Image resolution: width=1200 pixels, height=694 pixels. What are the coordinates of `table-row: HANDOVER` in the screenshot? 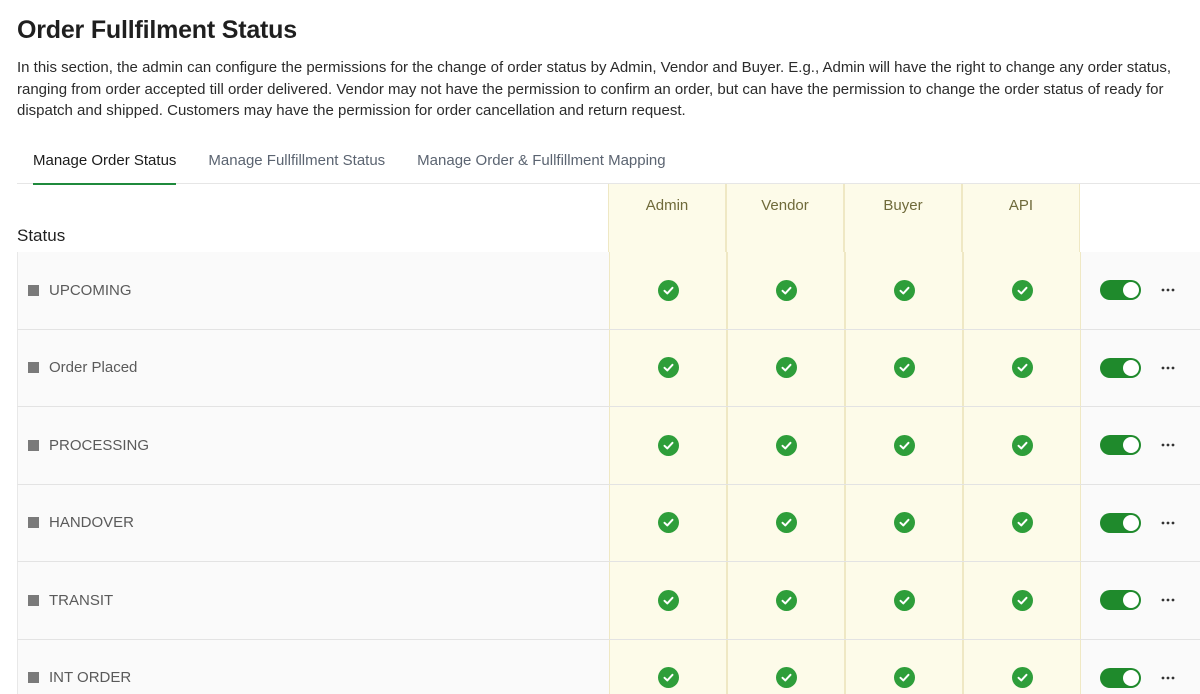 It's located at (608, 523).